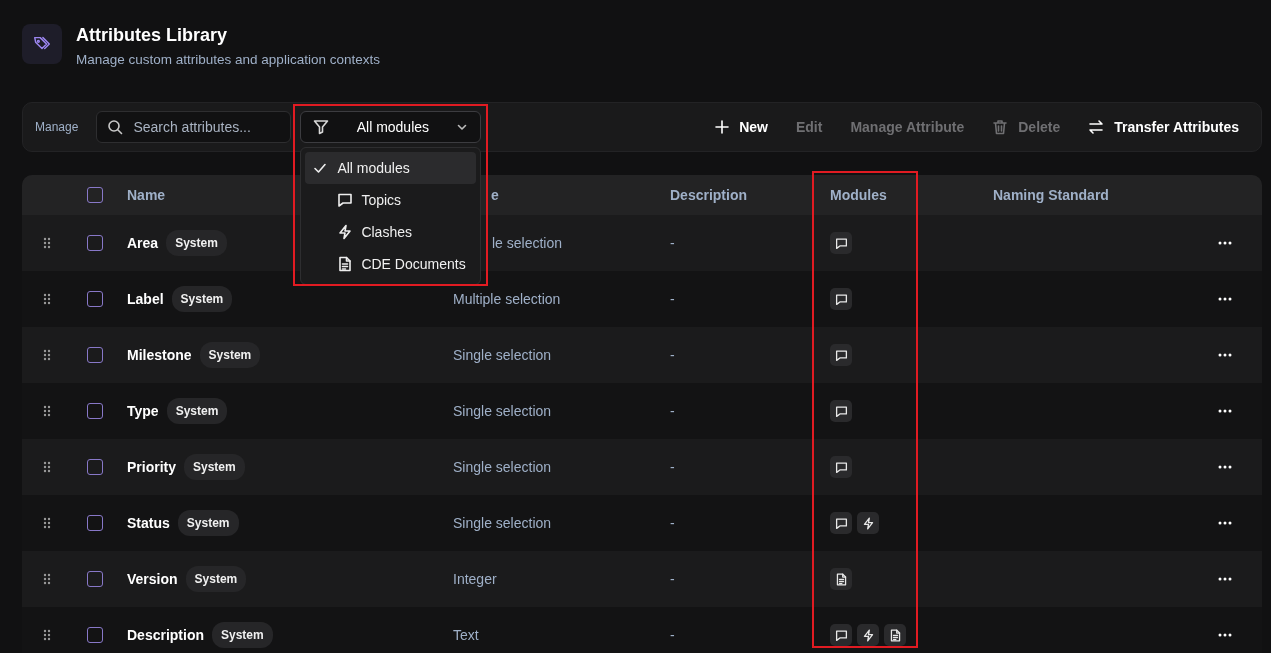  What do you see at coordinates (475, 578) in the screenshot?
I see `attribute-type: Integer` at bounding box center [475, 578].